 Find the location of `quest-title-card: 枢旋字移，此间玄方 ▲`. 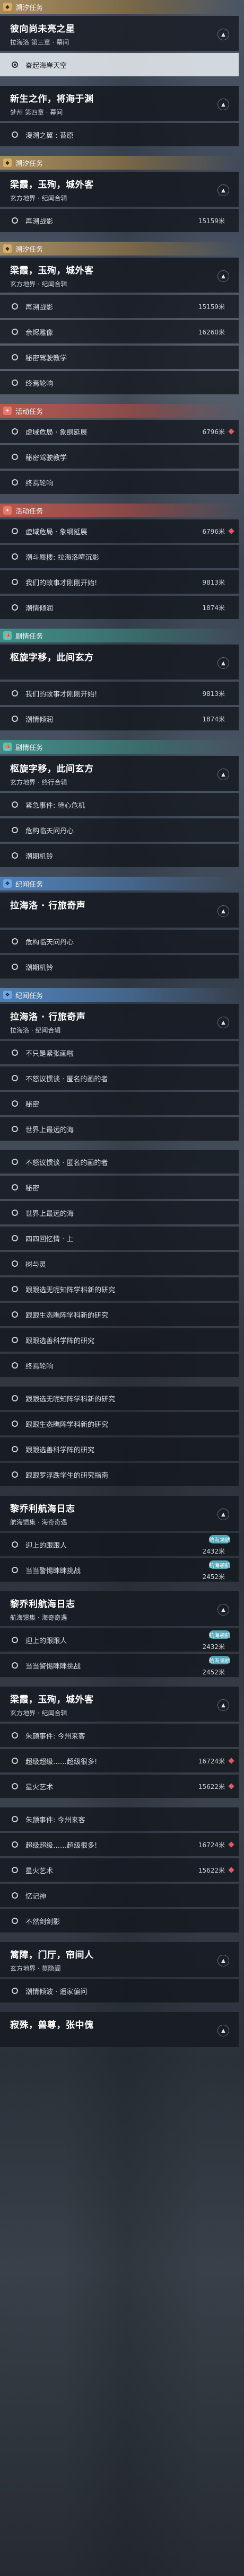

quest-title-card: 枢旋字移，此间玄方 ▲ is located at coordinates (120, 662).